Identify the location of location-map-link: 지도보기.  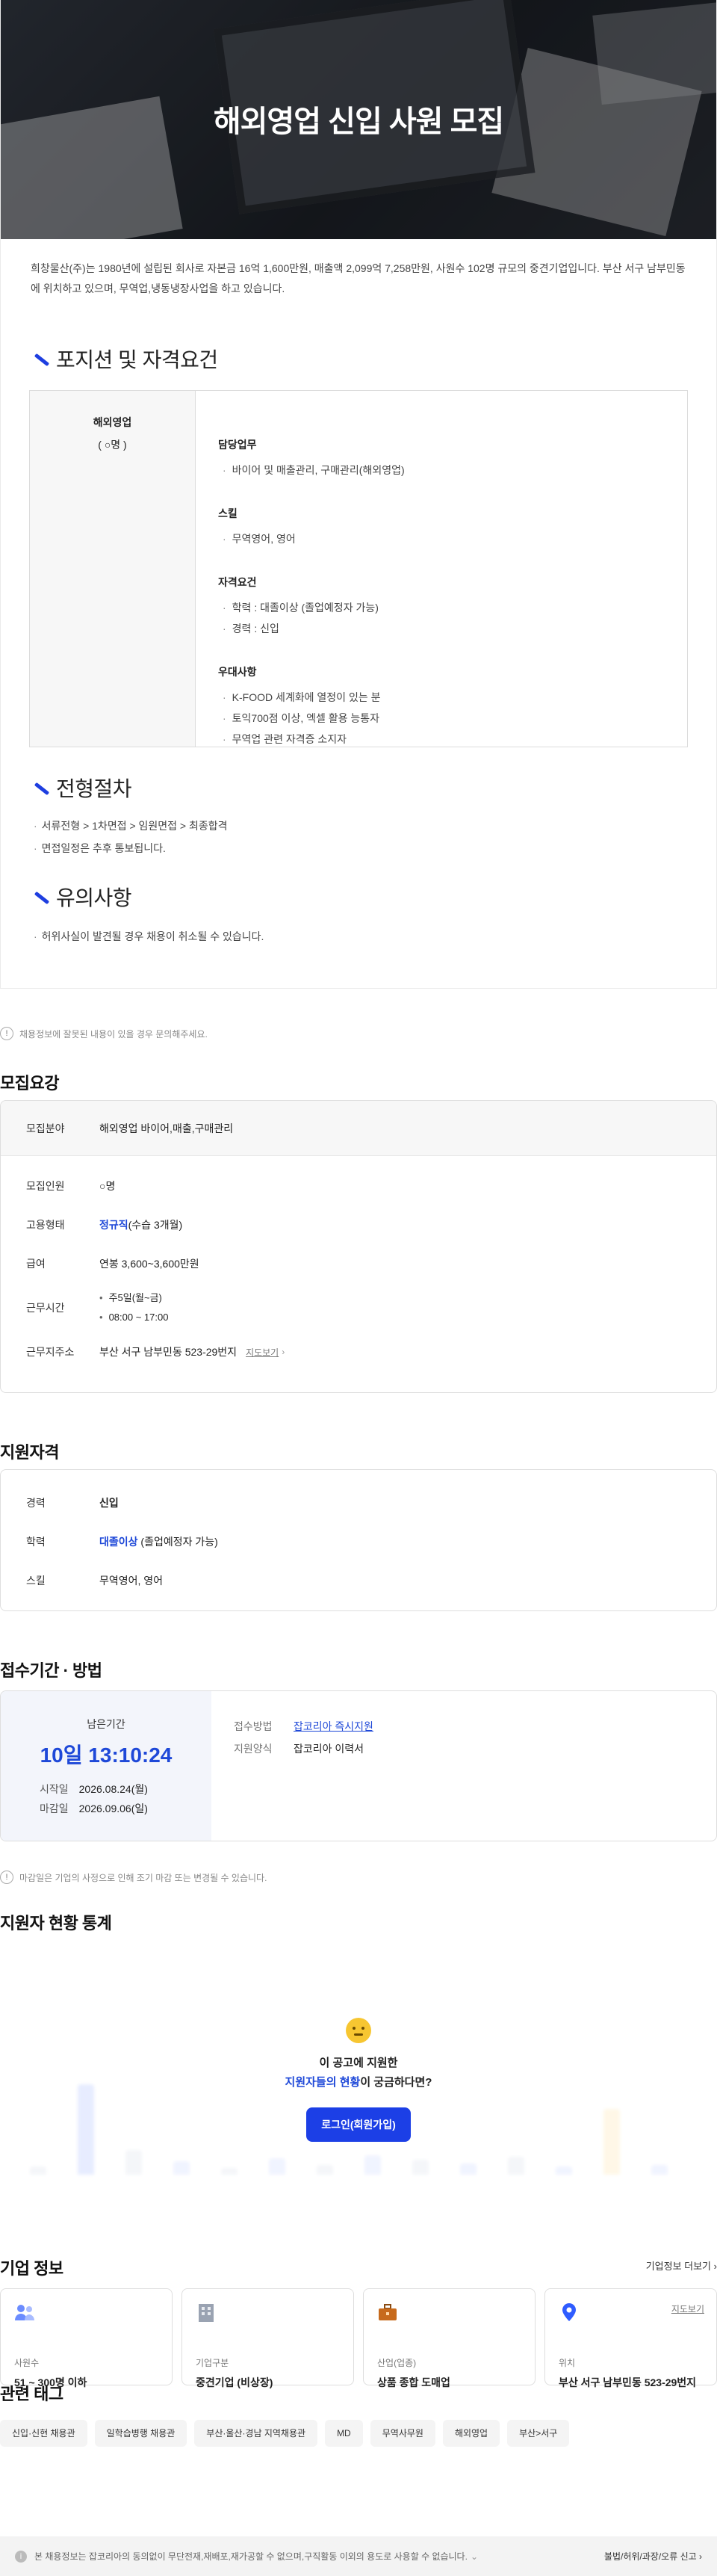
(687, 2309).